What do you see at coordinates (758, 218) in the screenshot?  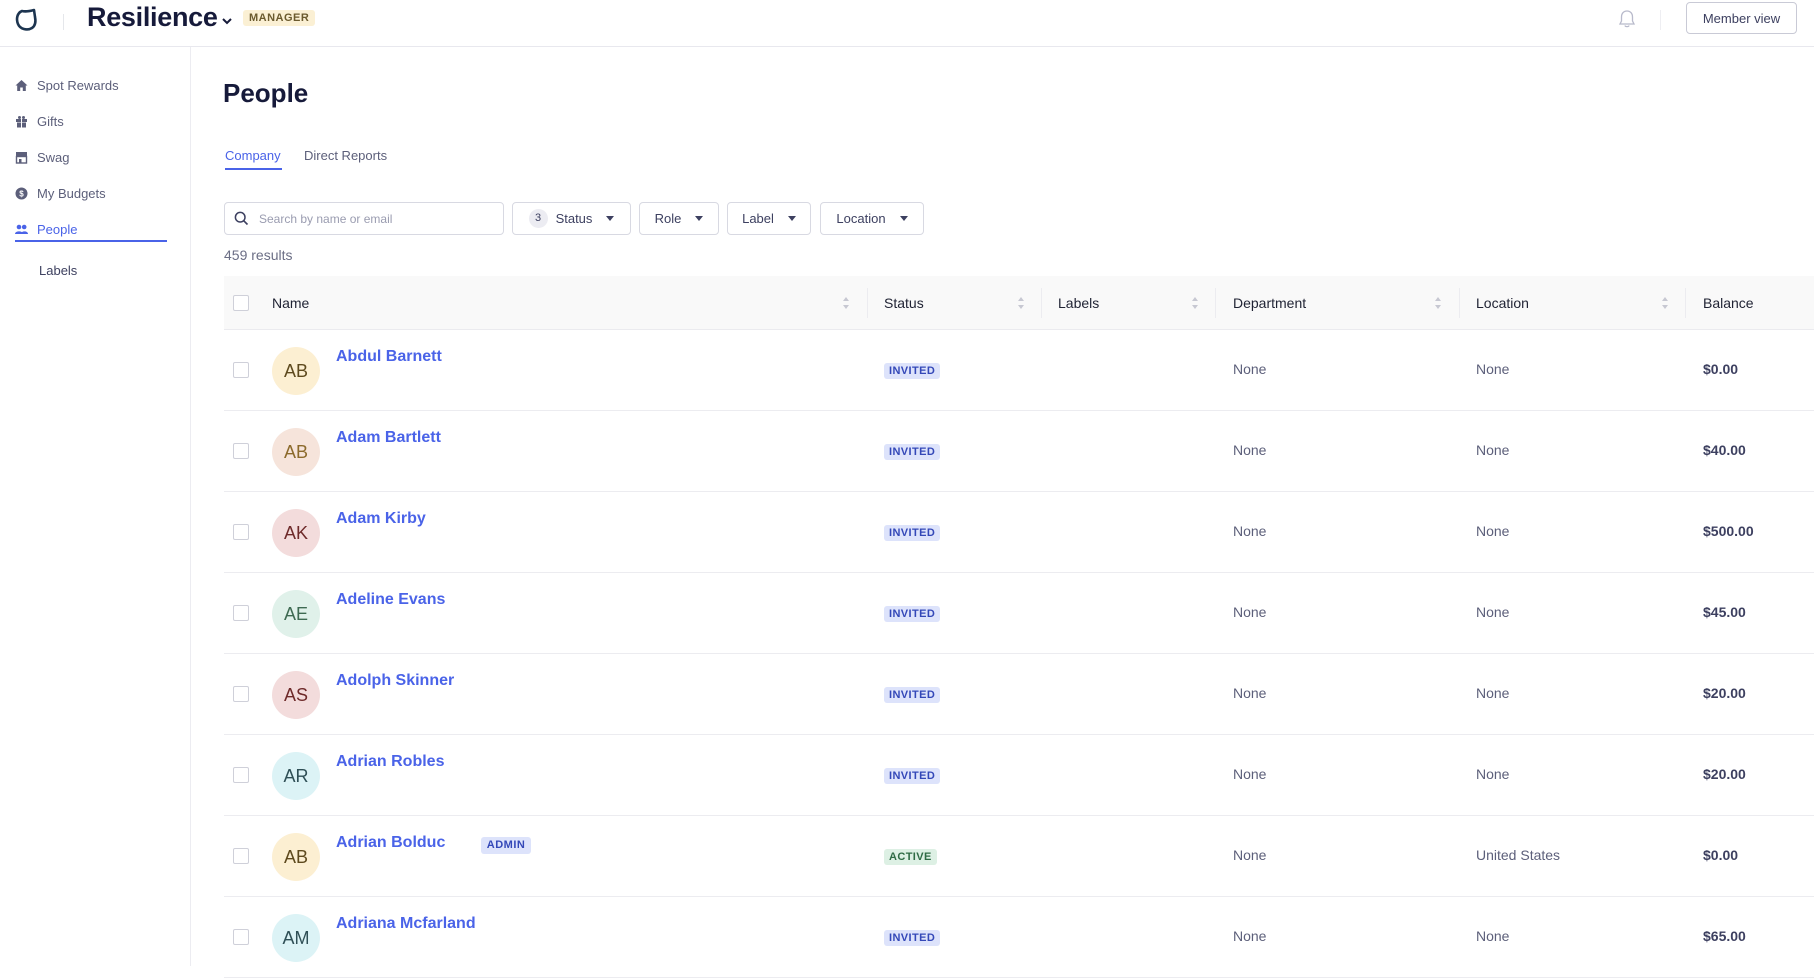 I see `filter-label: Label` at bounding box center [758, 218].